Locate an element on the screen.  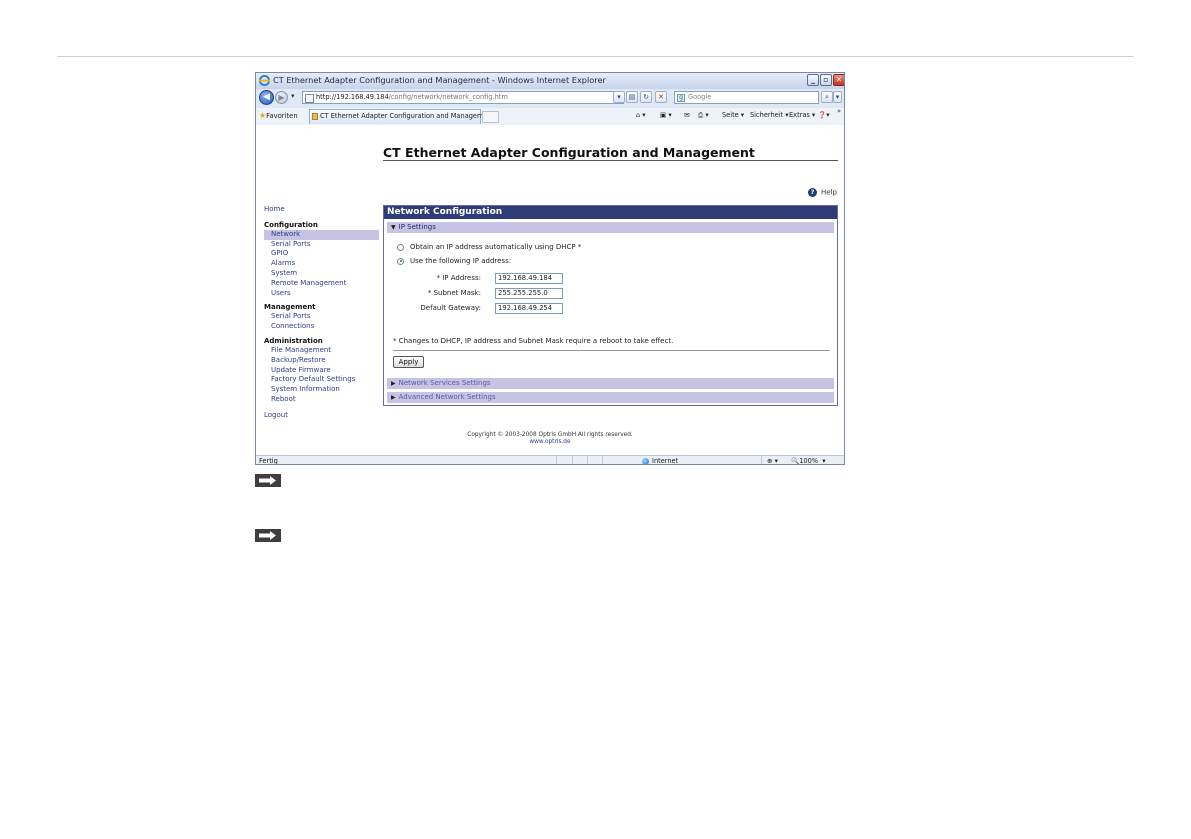
static-ip-radio is located at coordinates (400, 261).